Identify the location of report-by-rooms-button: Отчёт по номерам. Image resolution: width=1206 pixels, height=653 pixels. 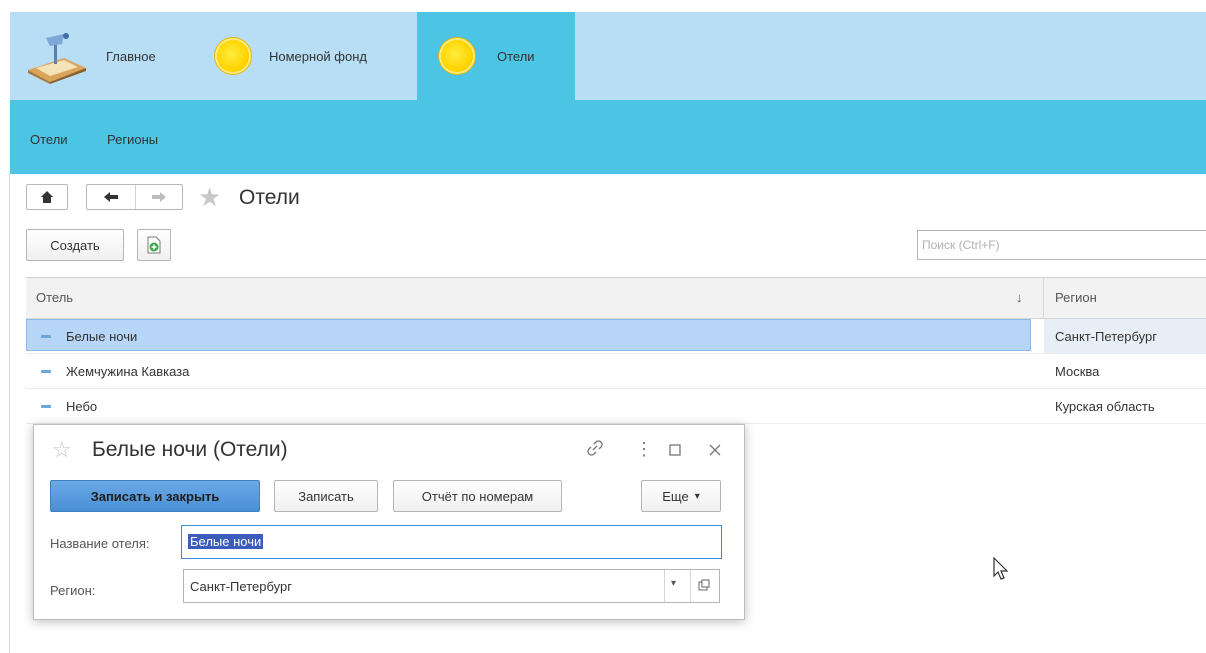
(477, 496).